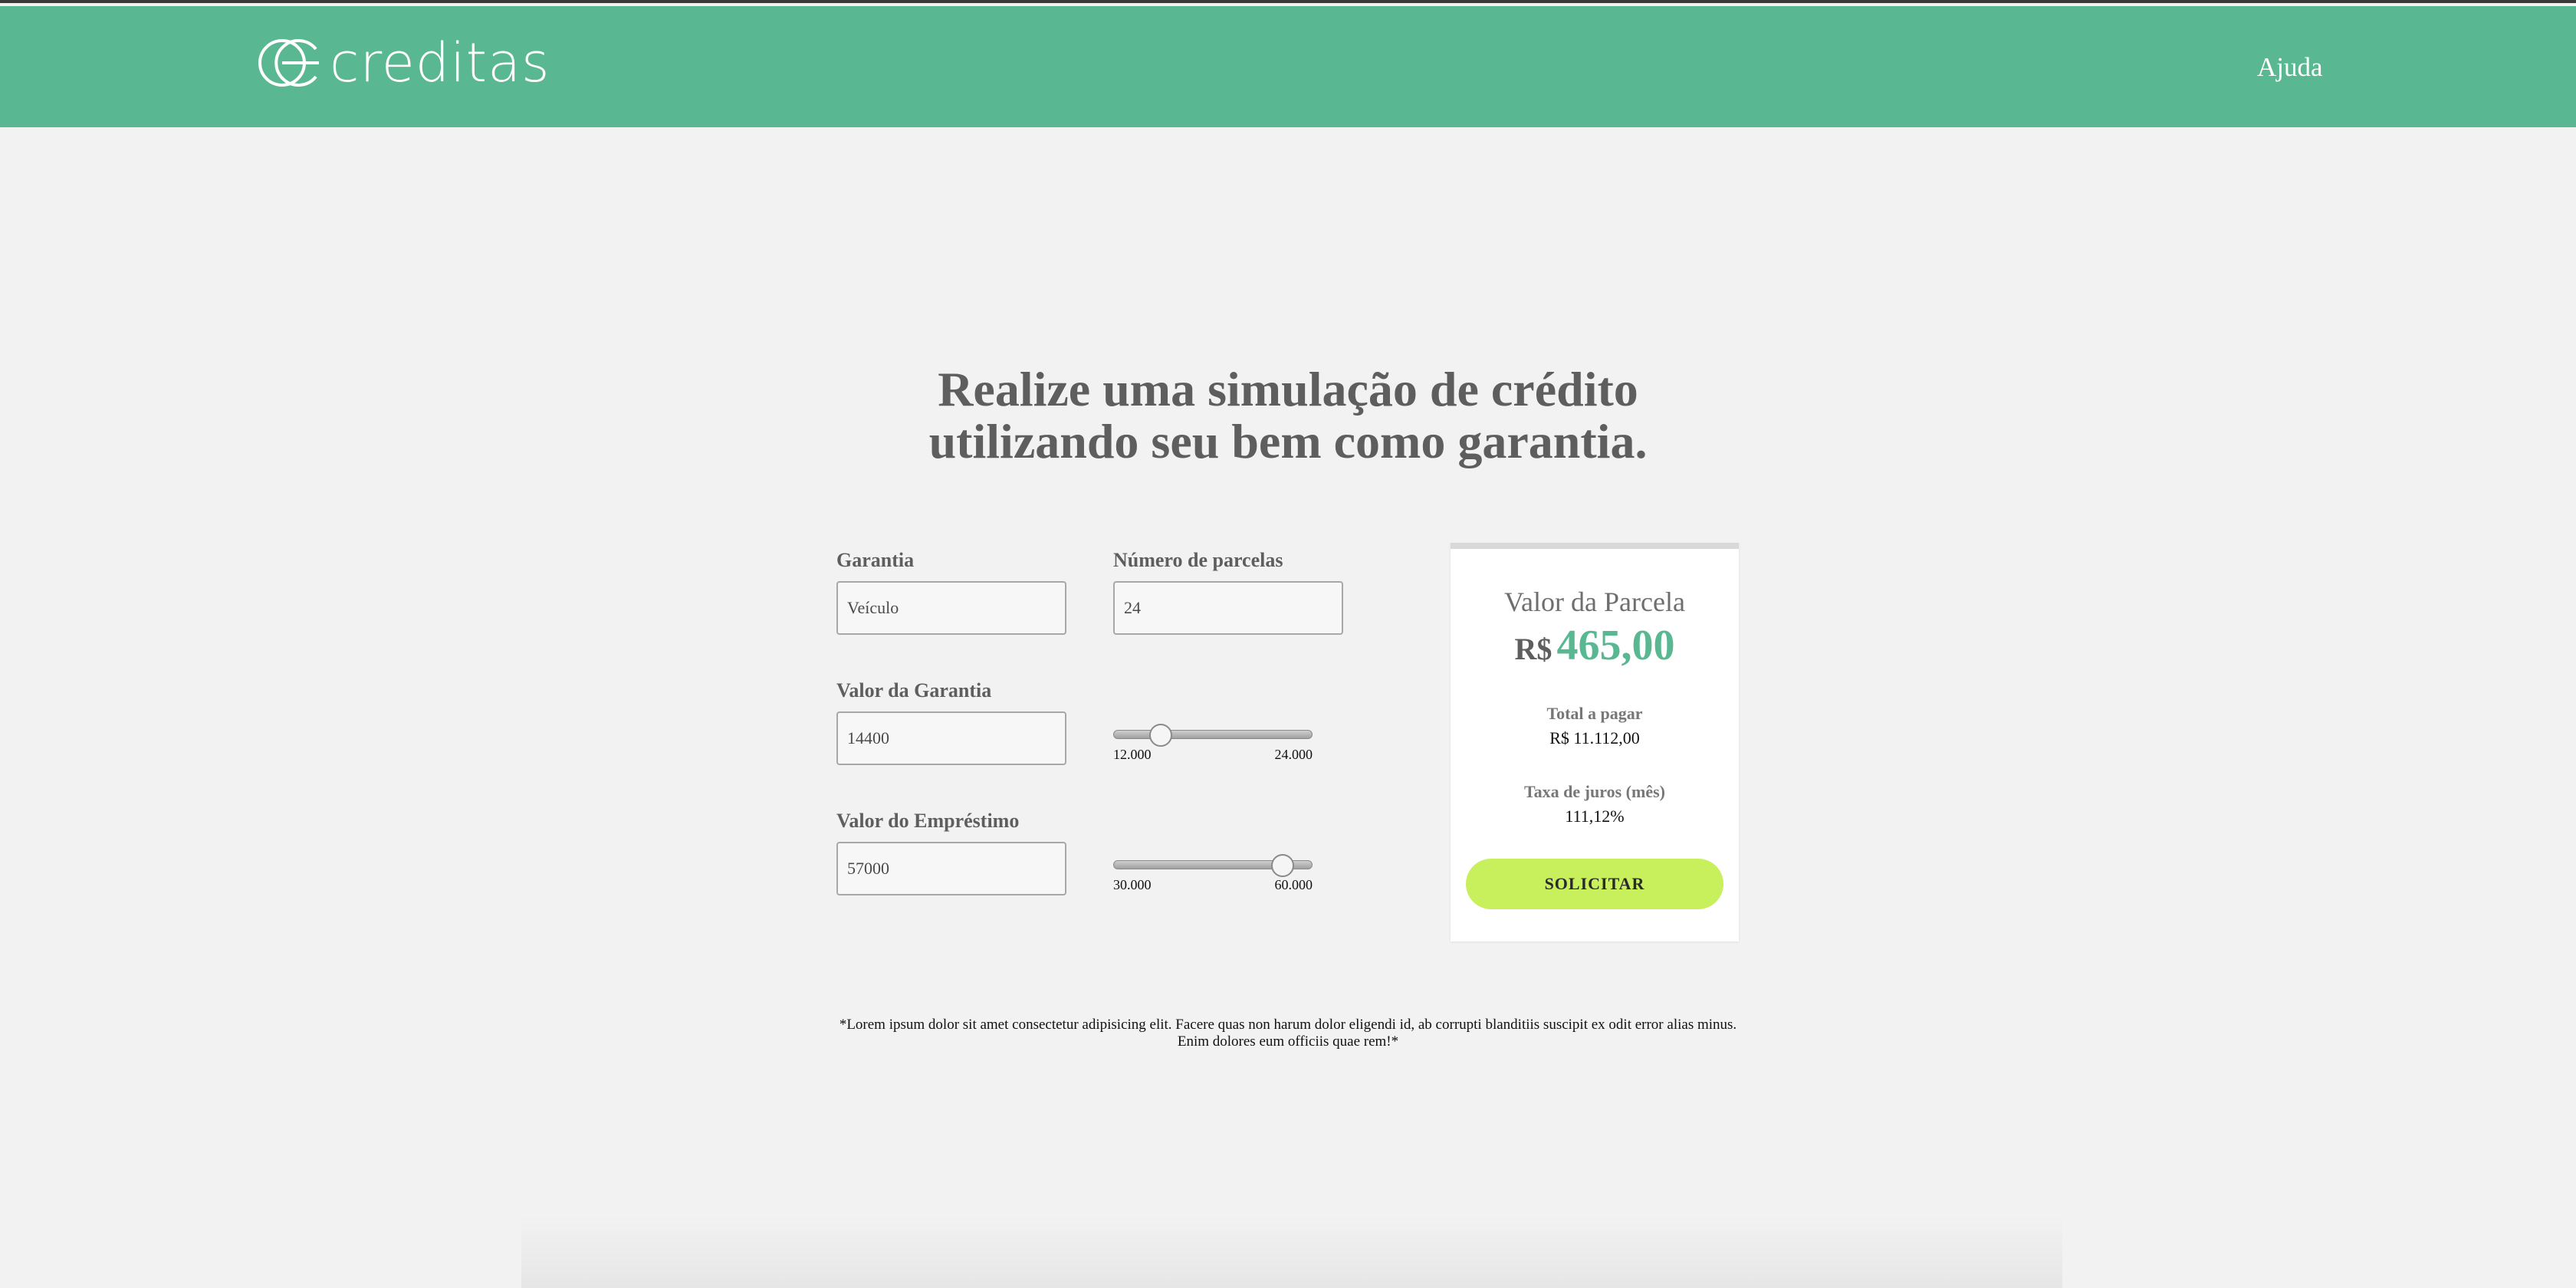 This screenshot has height=1288, width=2576. What do you see at coordinates (1594, 738) in the screenshot?
I see `total-value: R$ 11.112,00` at bounding box center [1594, 738].